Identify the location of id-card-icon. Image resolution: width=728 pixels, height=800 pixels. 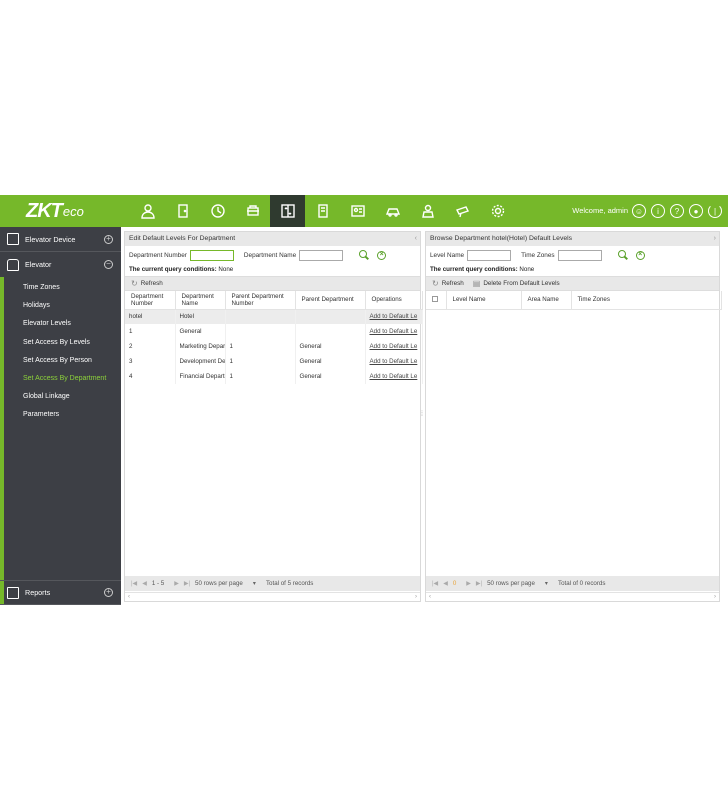
(357, 211).